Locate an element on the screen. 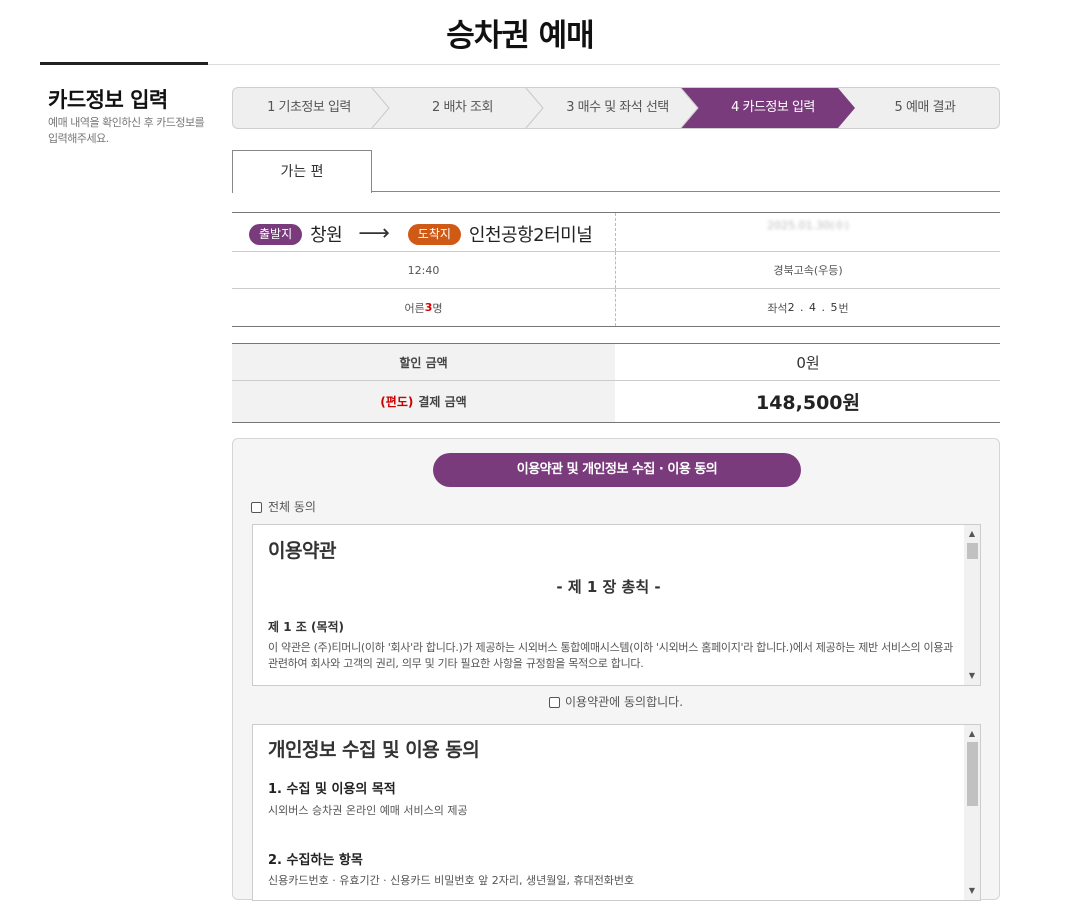 This screenshot has width=1076, height=901. privacy-section1-body: 시외버스 승차권 온라인 예매 서비스의 제공 is located at coordinates (368, 810).